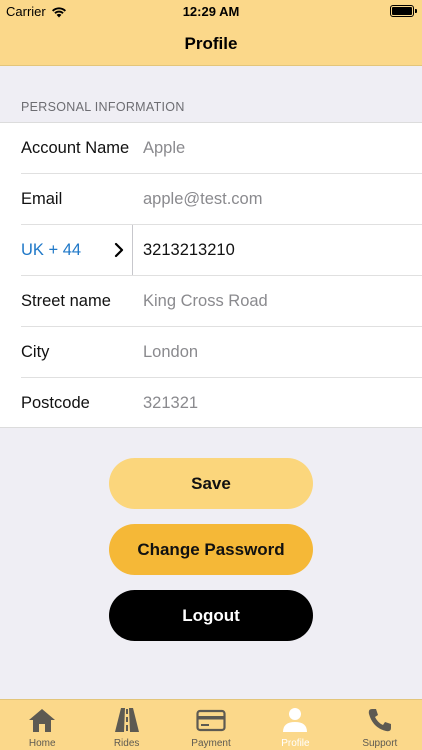 Image resolution: width=422 pixels, height=750 pixels. Describe the element at coordinates (51, 250) in the screenshot. I see `country-code-selector: UK + 44` at that location.